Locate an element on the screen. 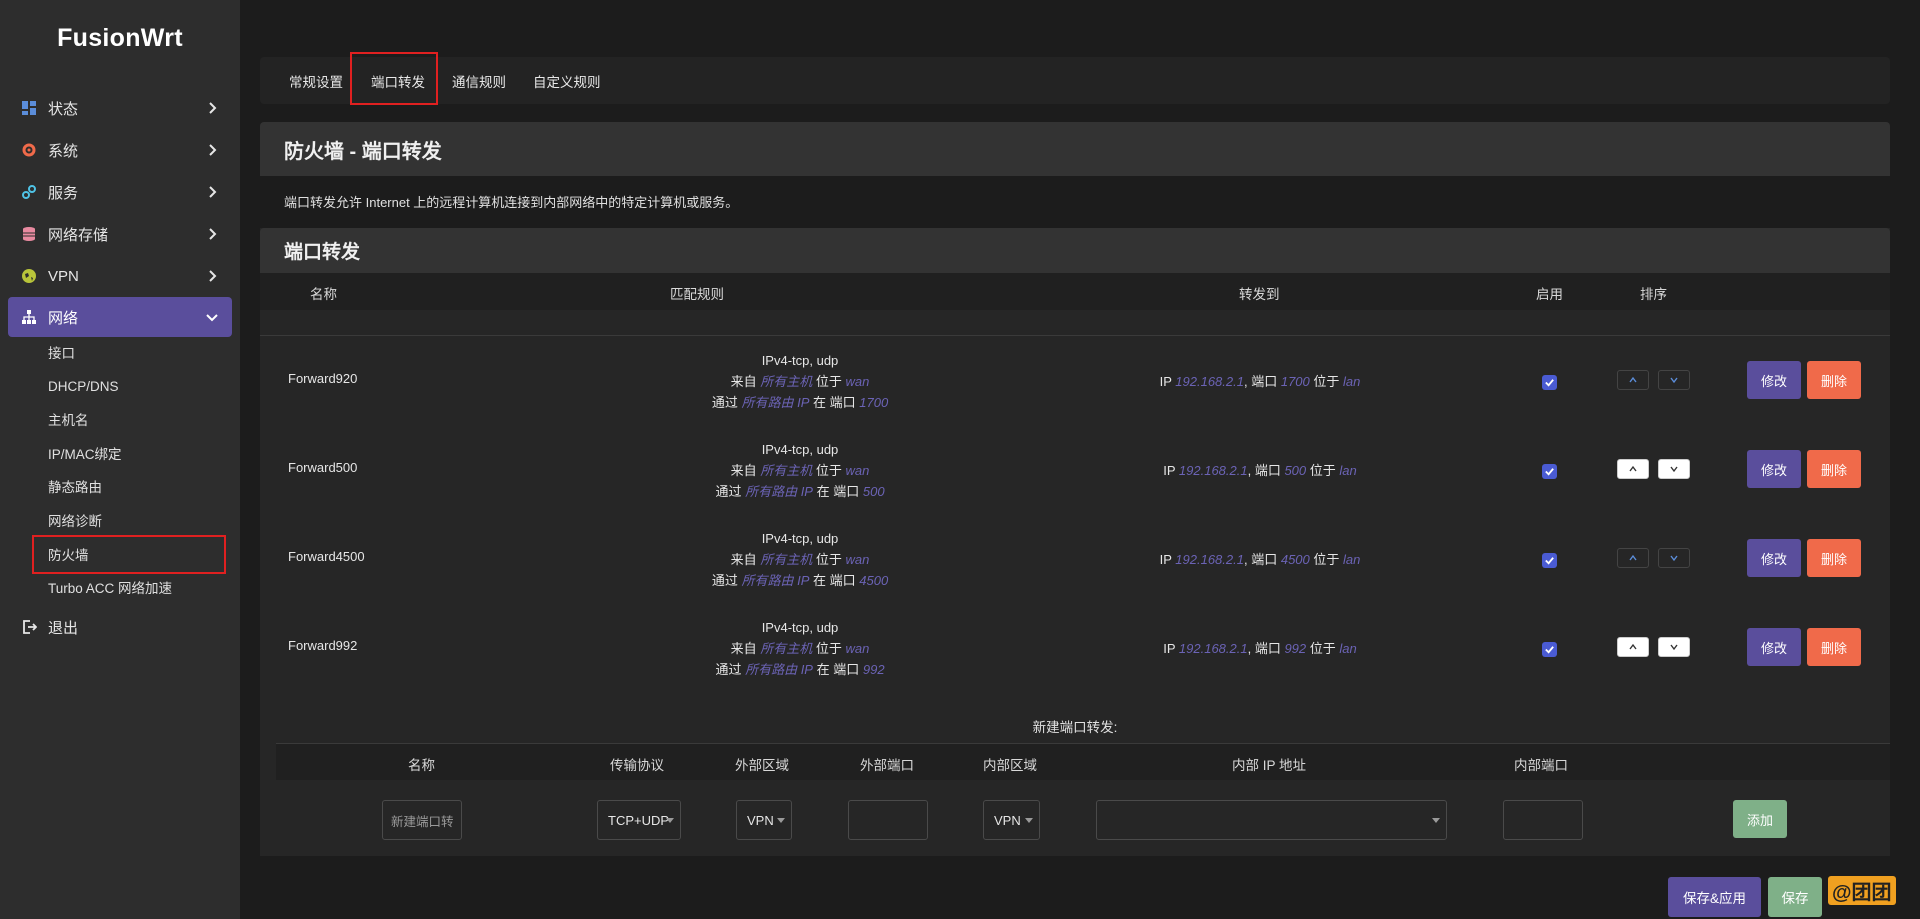  sidebar-sub-hostnames: 主机名 is located at coordinates (68, 421).